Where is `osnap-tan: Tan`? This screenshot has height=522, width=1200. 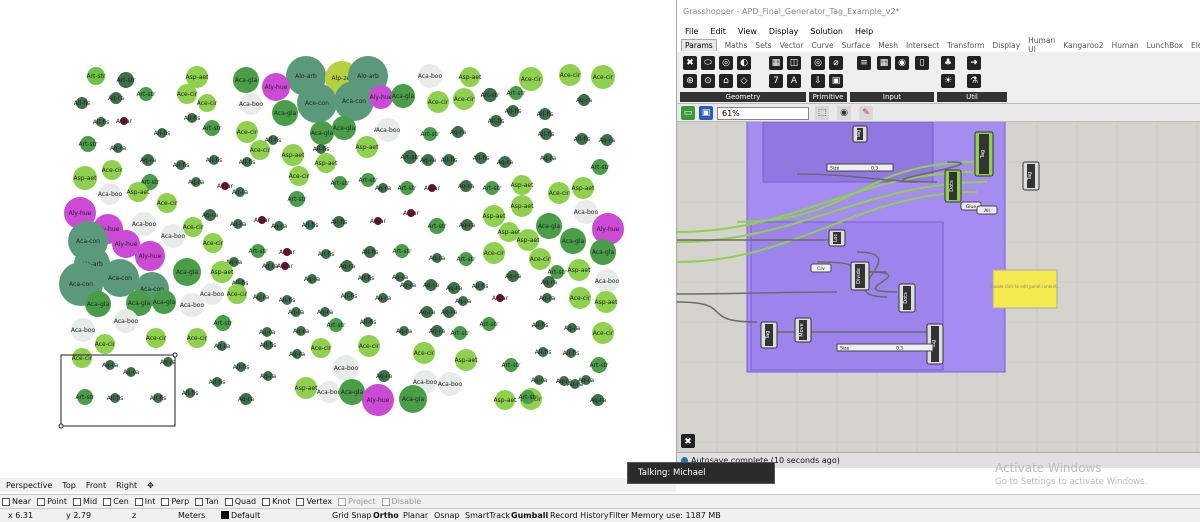 osnap-tan: Tan is located at coordinates (207, 501).